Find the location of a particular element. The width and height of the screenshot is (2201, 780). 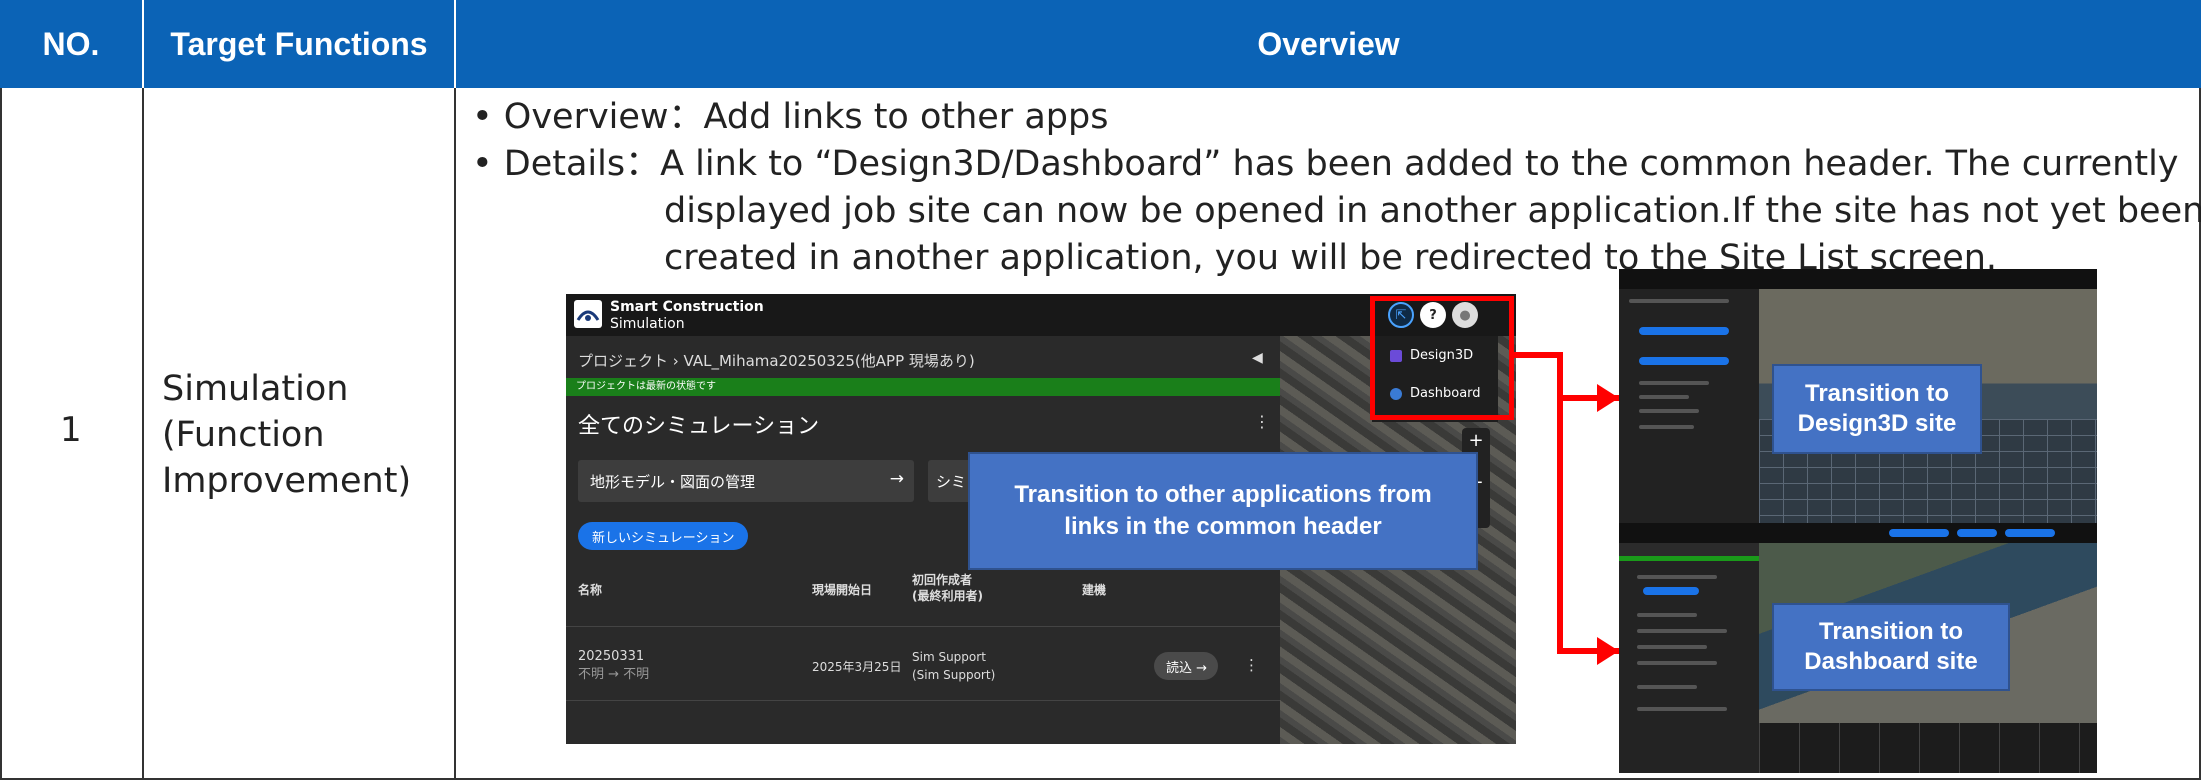

last-user-name: (Sim Support) is located at coordinates (954, 675).